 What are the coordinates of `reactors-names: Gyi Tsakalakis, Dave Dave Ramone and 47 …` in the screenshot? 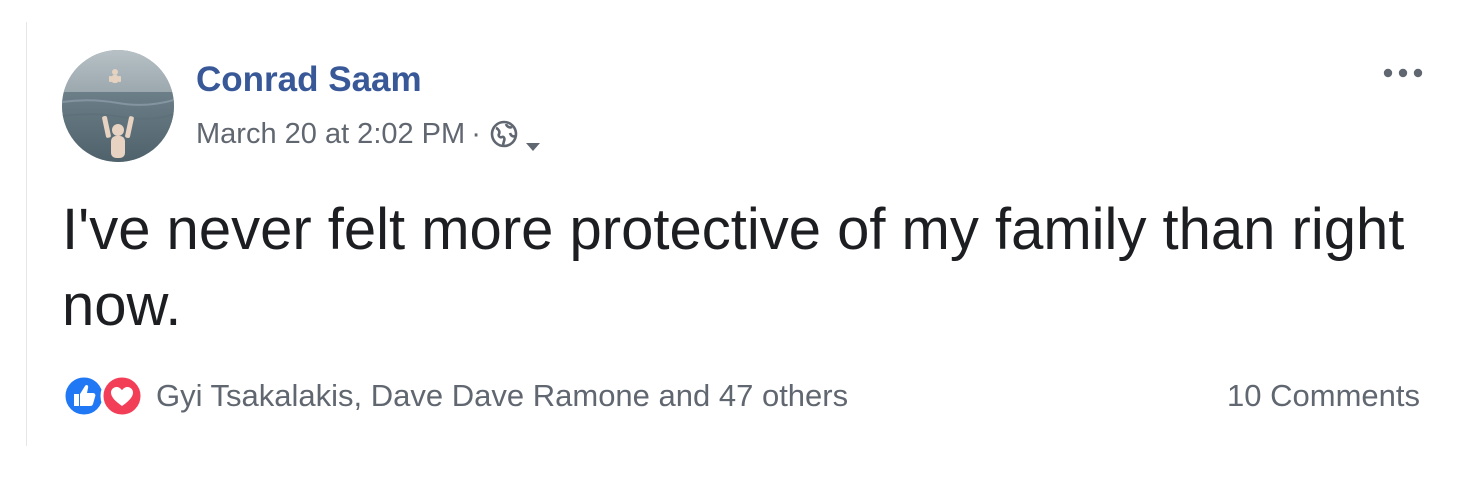 It's located at (502, 395).